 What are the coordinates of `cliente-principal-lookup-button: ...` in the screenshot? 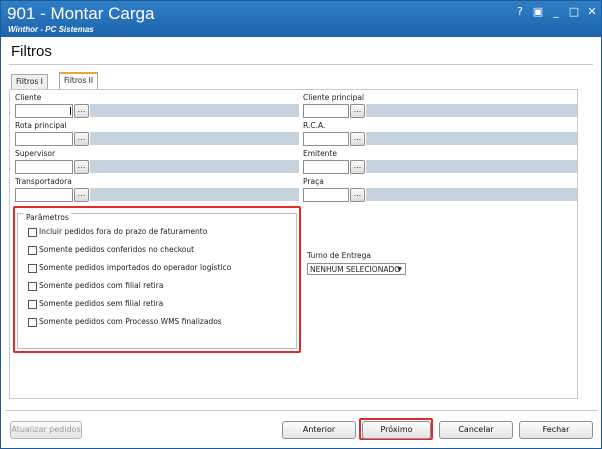 It's located at (357, 111).